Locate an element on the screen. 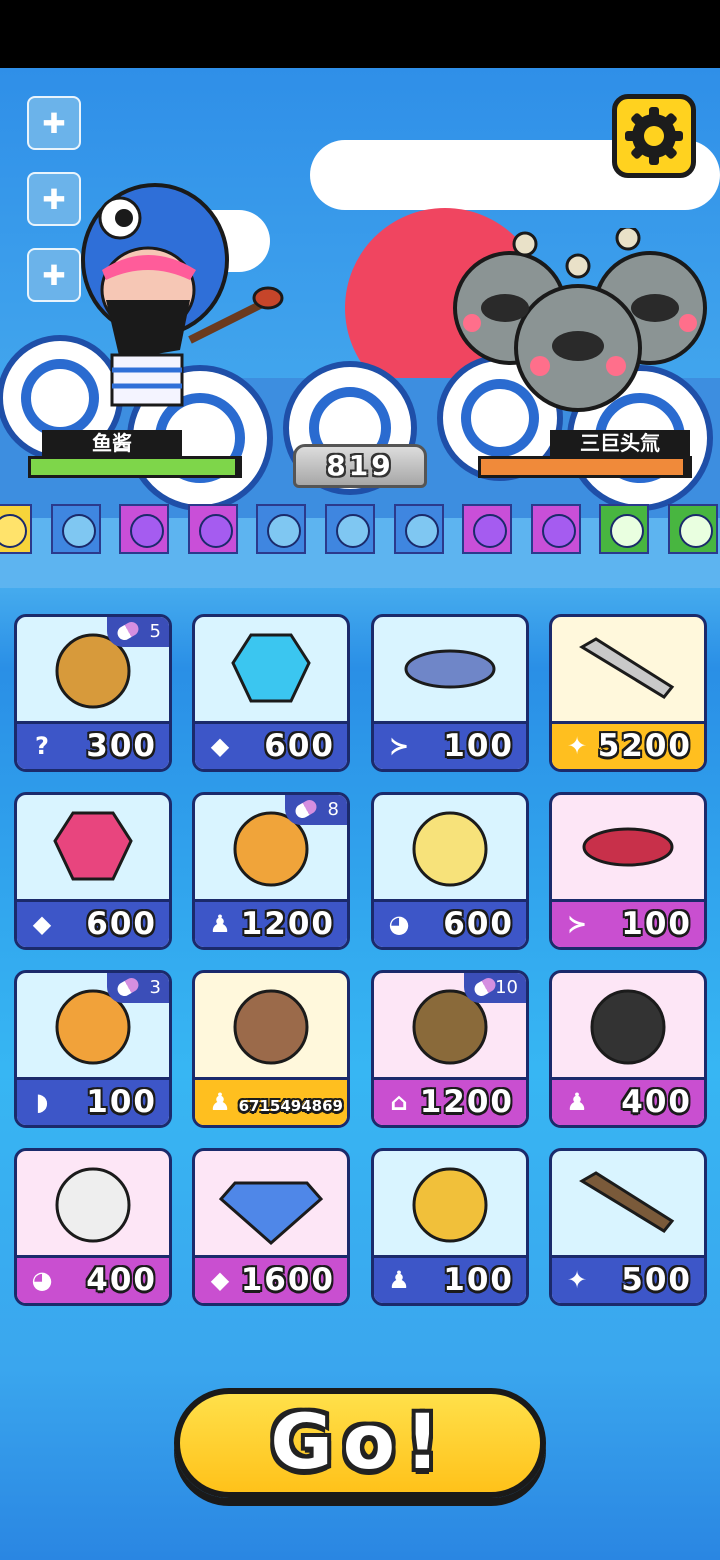  price-value: 100 is located at coordinates (478, 746).